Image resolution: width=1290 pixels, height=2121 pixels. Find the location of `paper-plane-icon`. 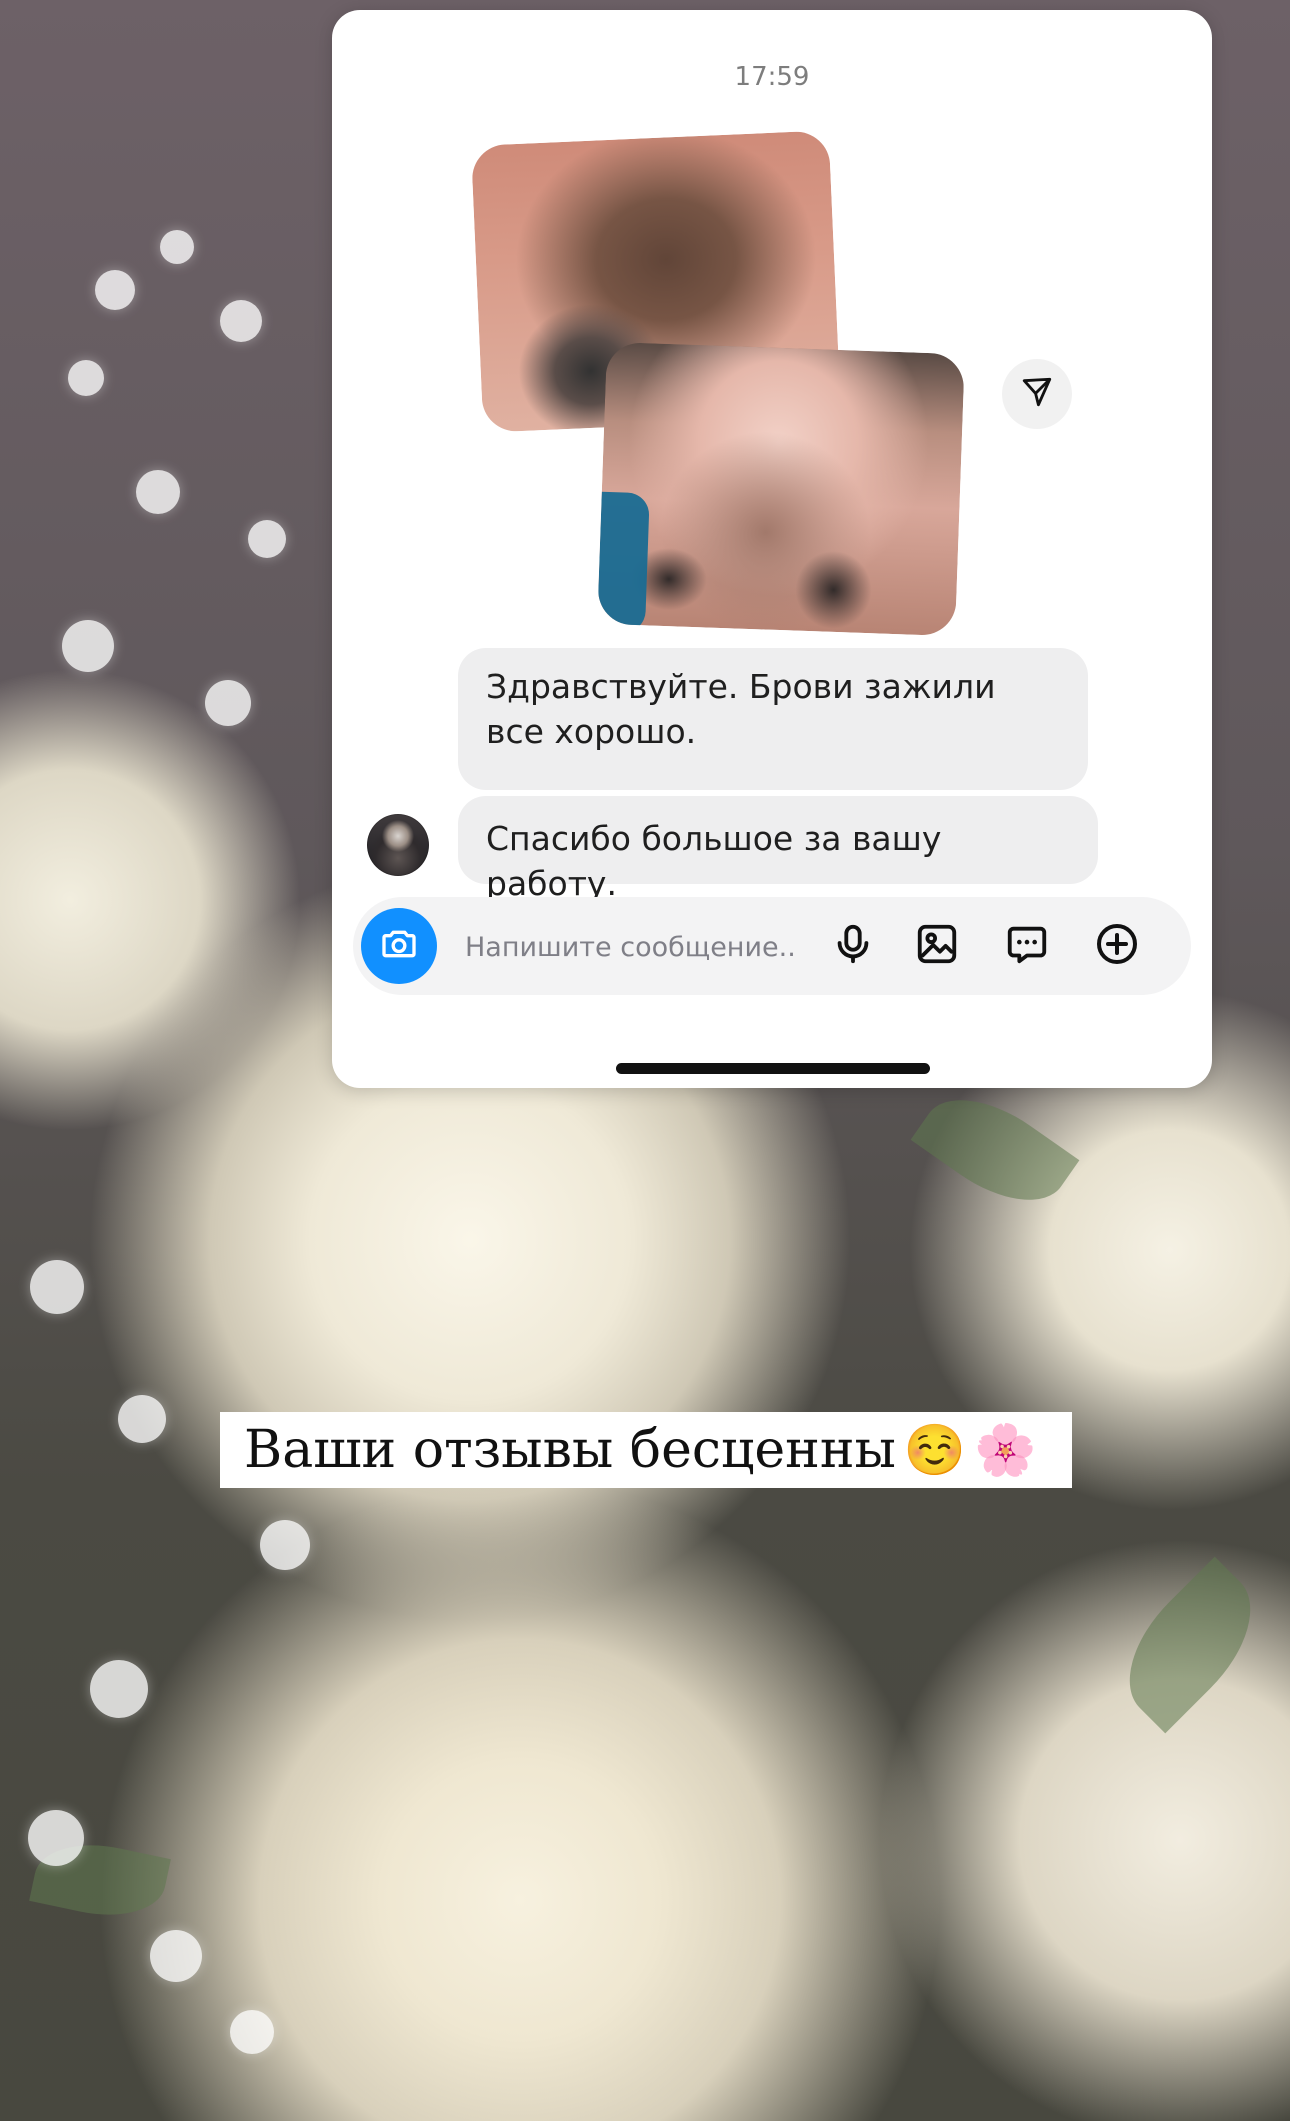

paper-plane-icon is located at coordinates (1037, 394).